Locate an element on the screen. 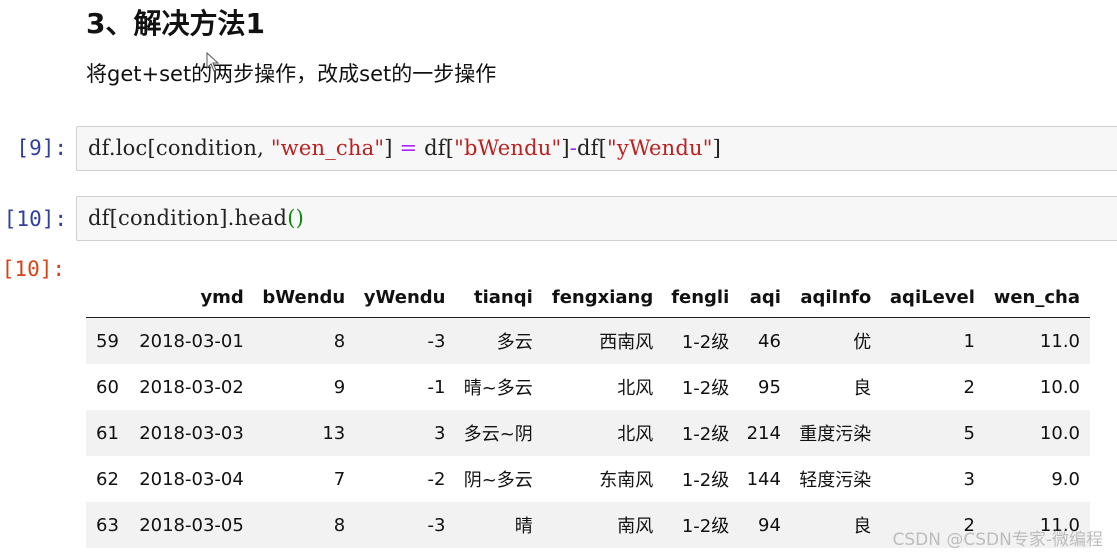 The image size is (1117, 558). table-cell: 144 is located at coordinates (763, 479).